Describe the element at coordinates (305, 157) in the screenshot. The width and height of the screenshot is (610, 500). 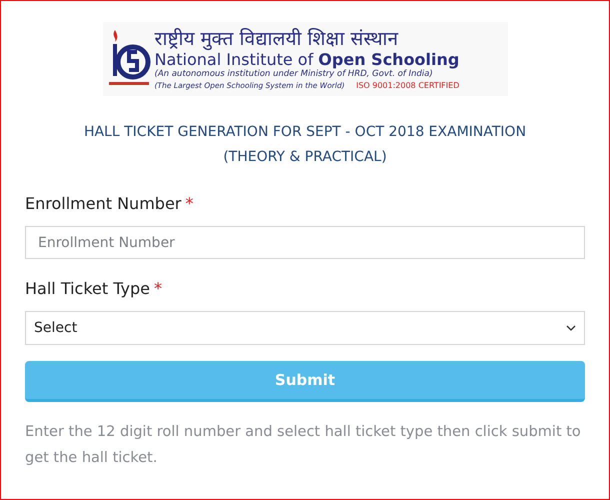
I see `page-heading: (THEORY & PRACTICAL)` at that location.